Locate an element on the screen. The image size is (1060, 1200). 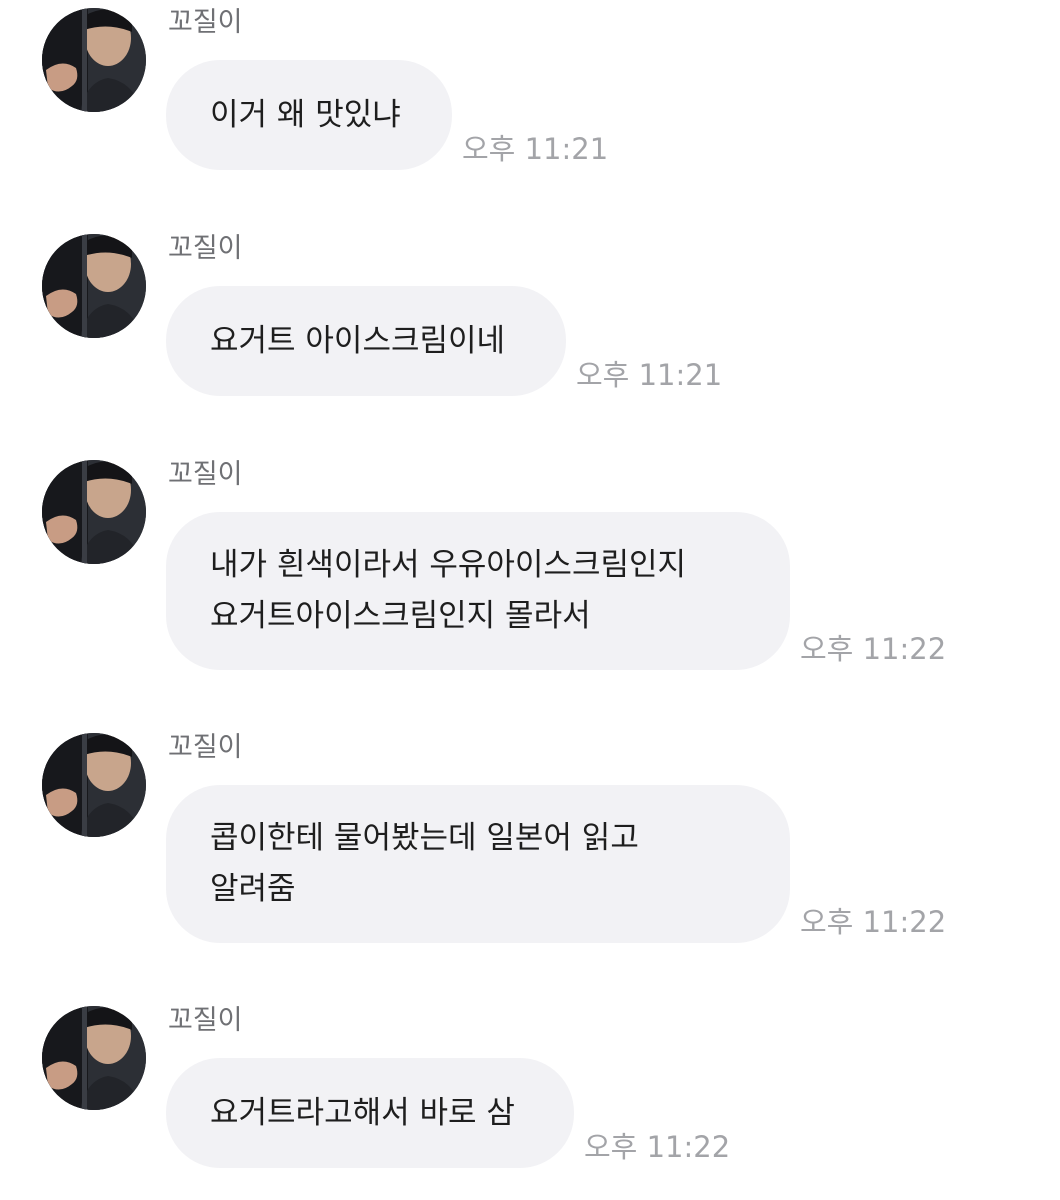
message-text: 요거트 아이스크림이네 is located at coordinates (358, 340).